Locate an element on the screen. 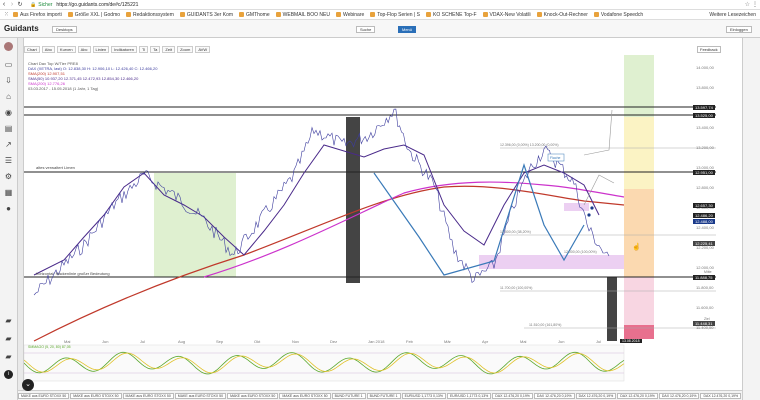 This screenshot has height=400, width=760. table-icon: ▤ is located at coordinates (8, 128).